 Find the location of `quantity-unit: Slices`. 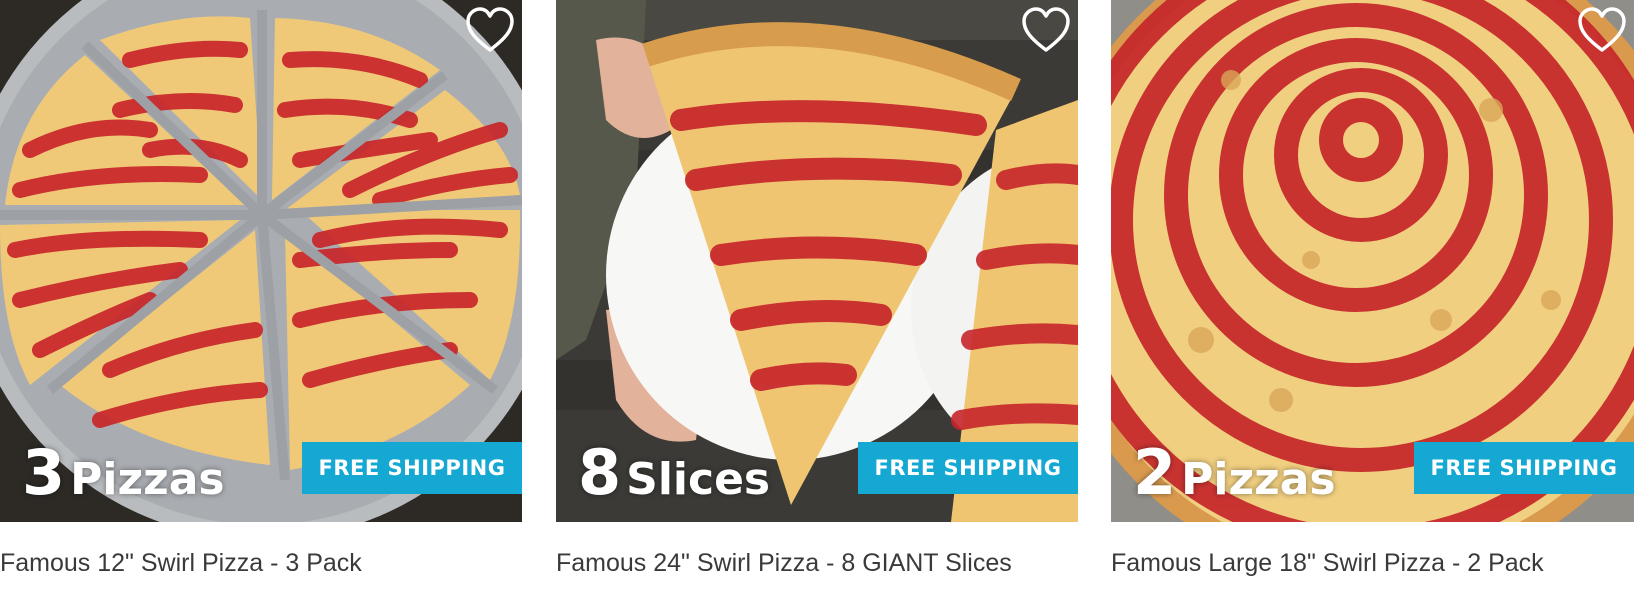

quantity-unit: Slices is located at coordinates (698, 479).